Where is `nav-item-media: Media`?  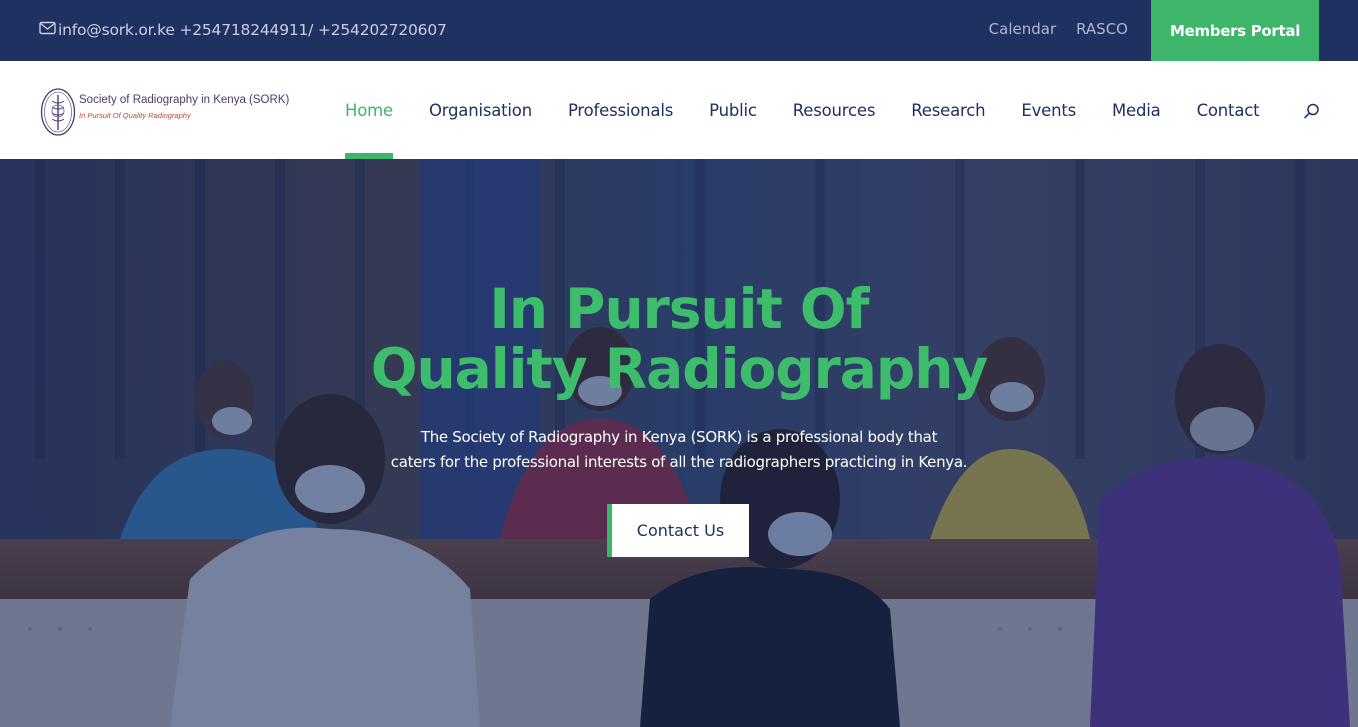 nav-item-media: Media is located at coordinates (1136, 110).